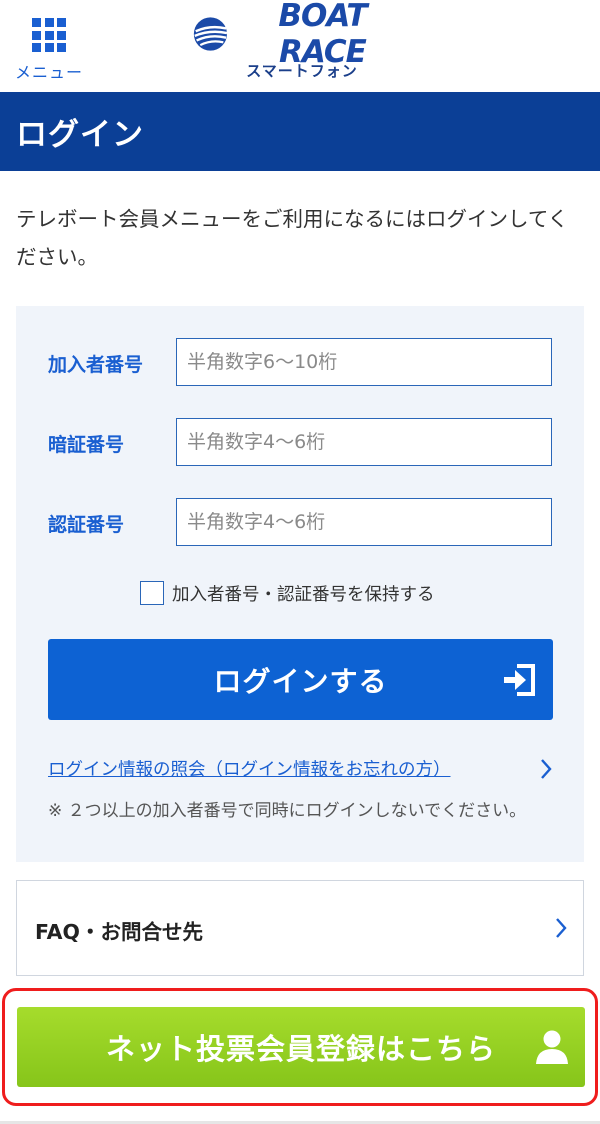  I want to click on login-button-label: ログインする, so click(300, 681).